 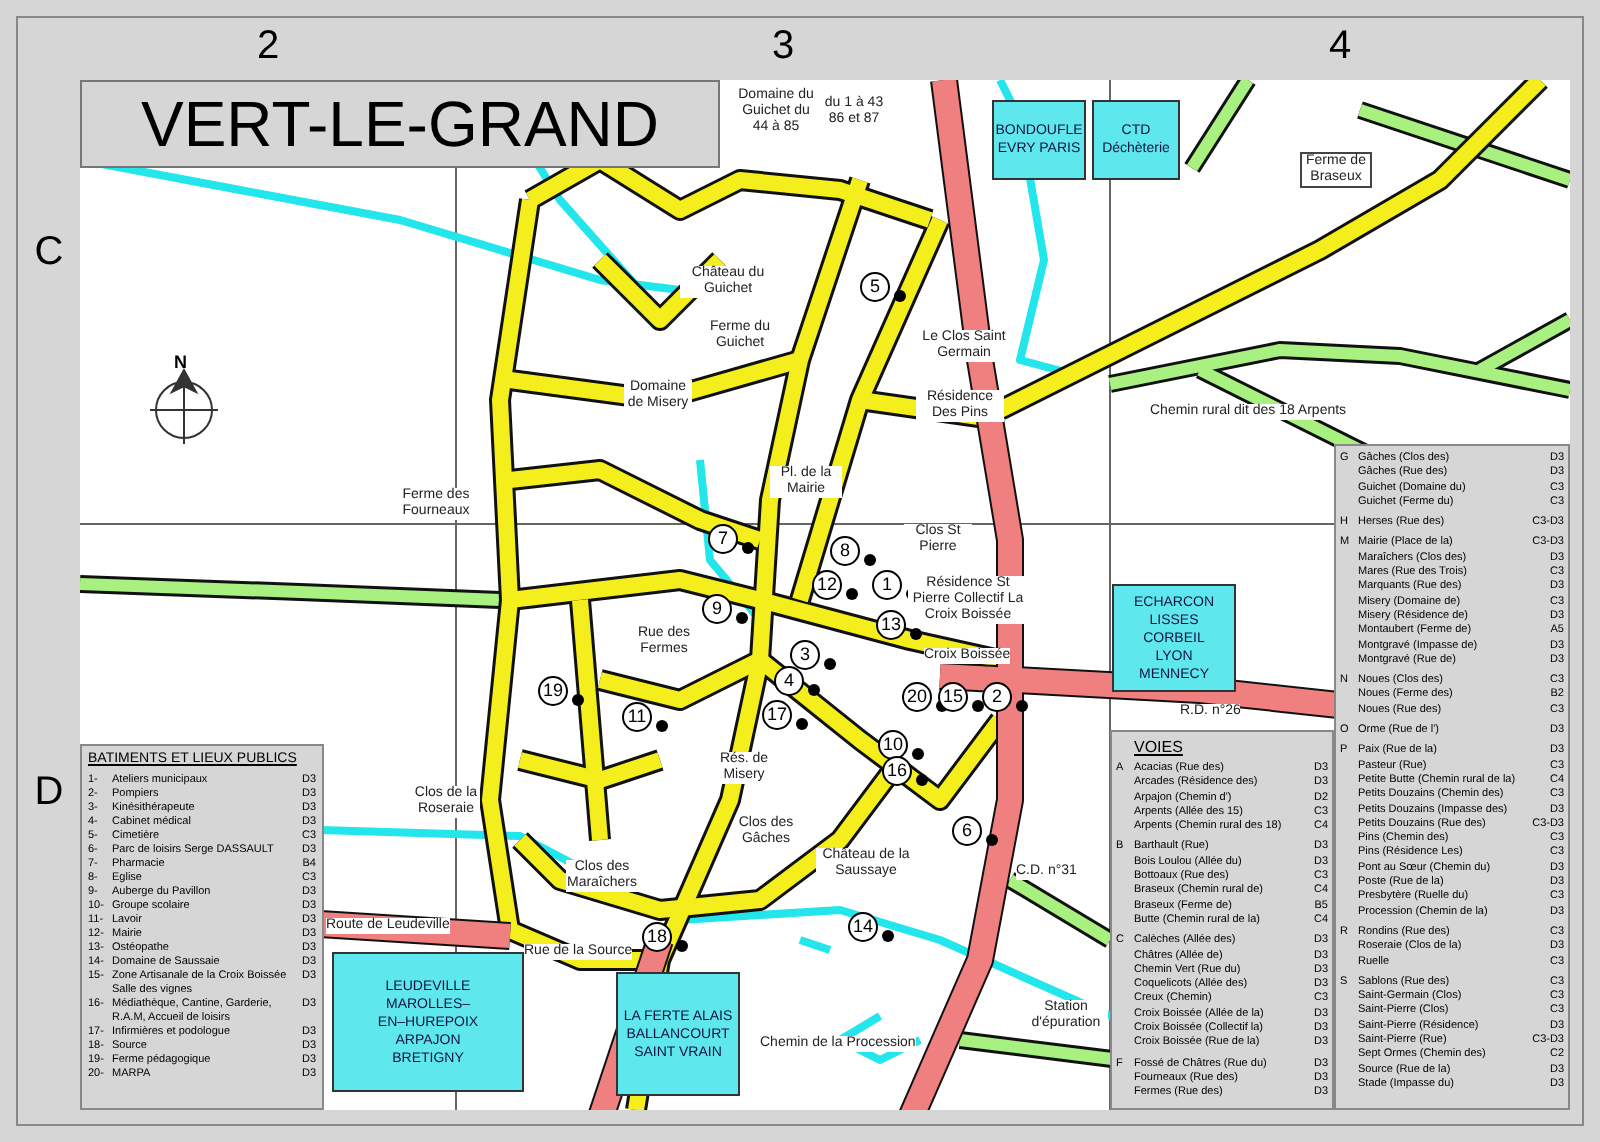 What do you see at coordinates (49, 252) in the screenshot?
I see `grid-row-label: C` at bounding box center [49, 252].